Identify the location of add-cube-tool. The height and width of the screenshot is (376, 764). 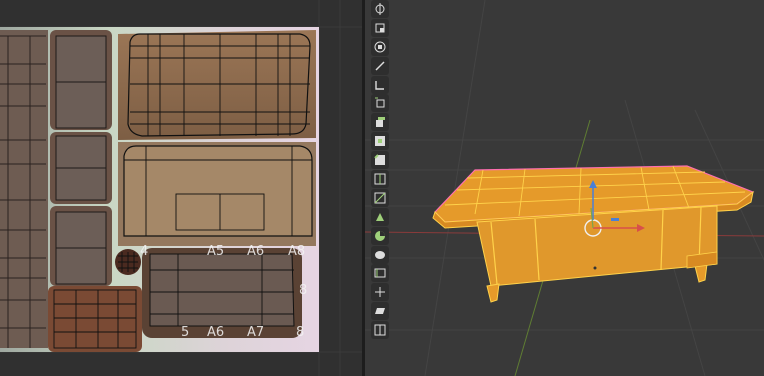
(380, 103).